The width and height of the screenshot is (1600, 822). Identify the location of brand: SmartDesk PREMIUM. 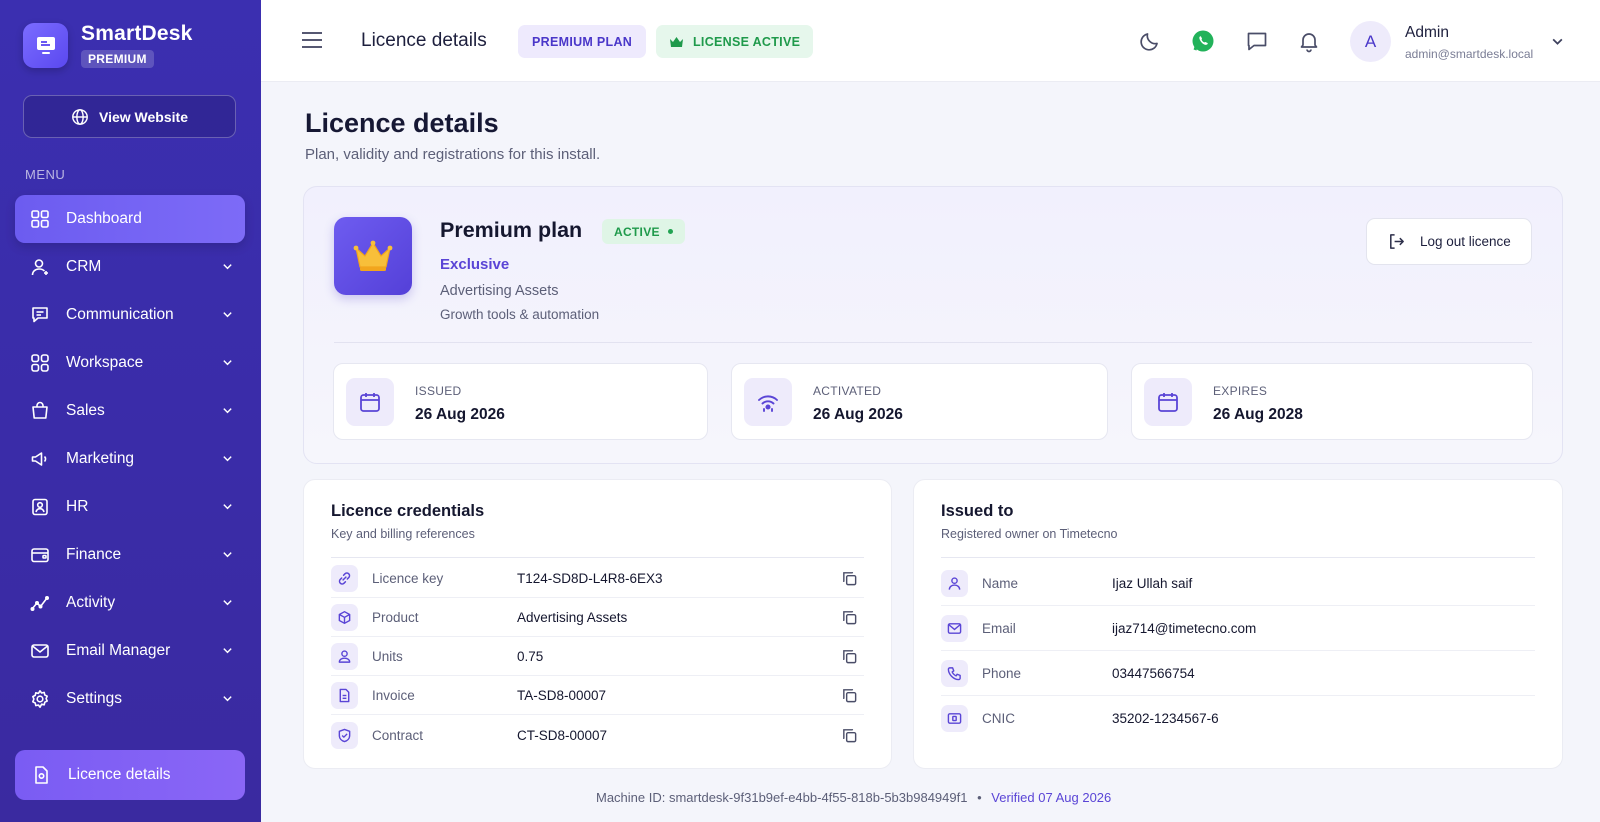
(108, 45).